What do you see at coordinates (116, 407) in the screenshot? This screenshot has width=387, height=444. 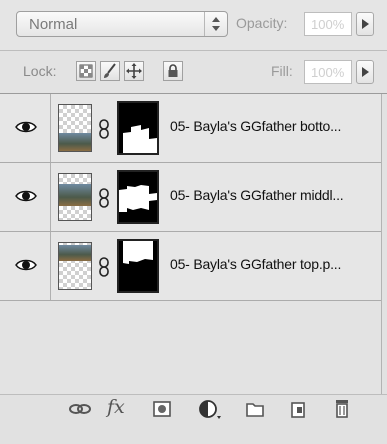 I see `fx-icon: fx` at bounding box center [116, 407].